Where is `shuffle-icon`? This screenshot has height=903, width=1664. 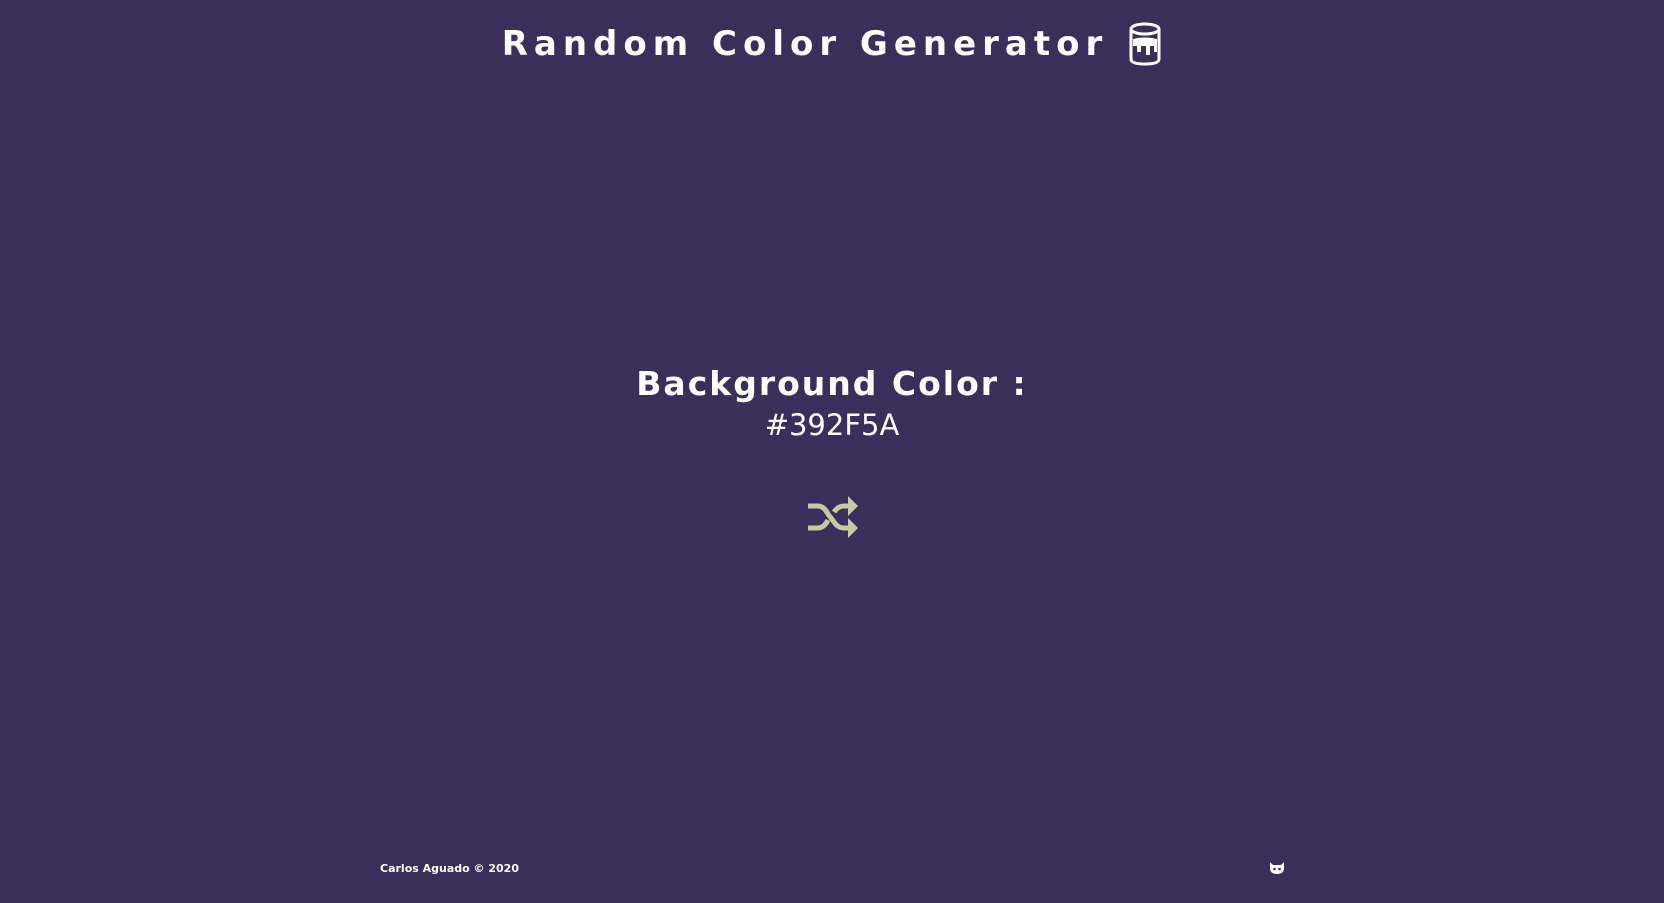 shuffle-icon is located at coordinates (833, 517).